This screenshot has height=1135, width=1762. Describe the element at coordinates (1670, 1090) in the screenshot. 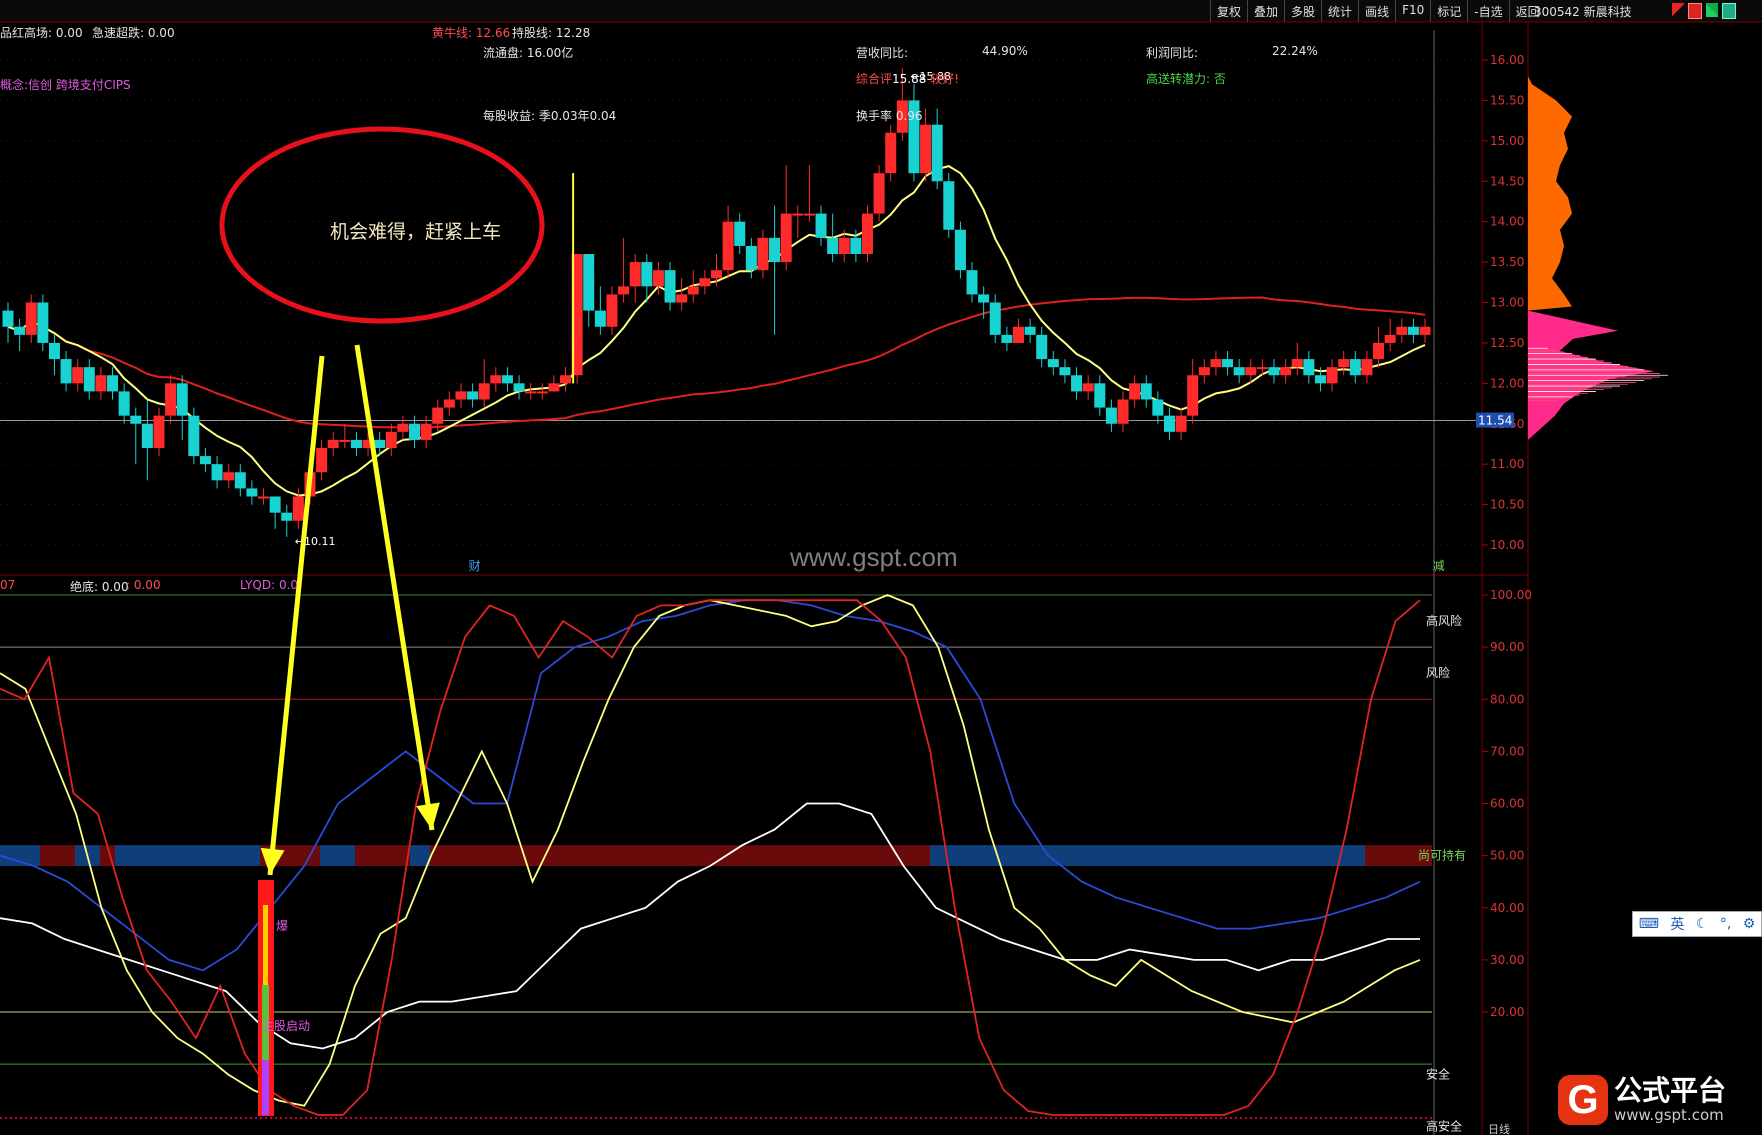

I see `logo-main: 公式平台` at that location.